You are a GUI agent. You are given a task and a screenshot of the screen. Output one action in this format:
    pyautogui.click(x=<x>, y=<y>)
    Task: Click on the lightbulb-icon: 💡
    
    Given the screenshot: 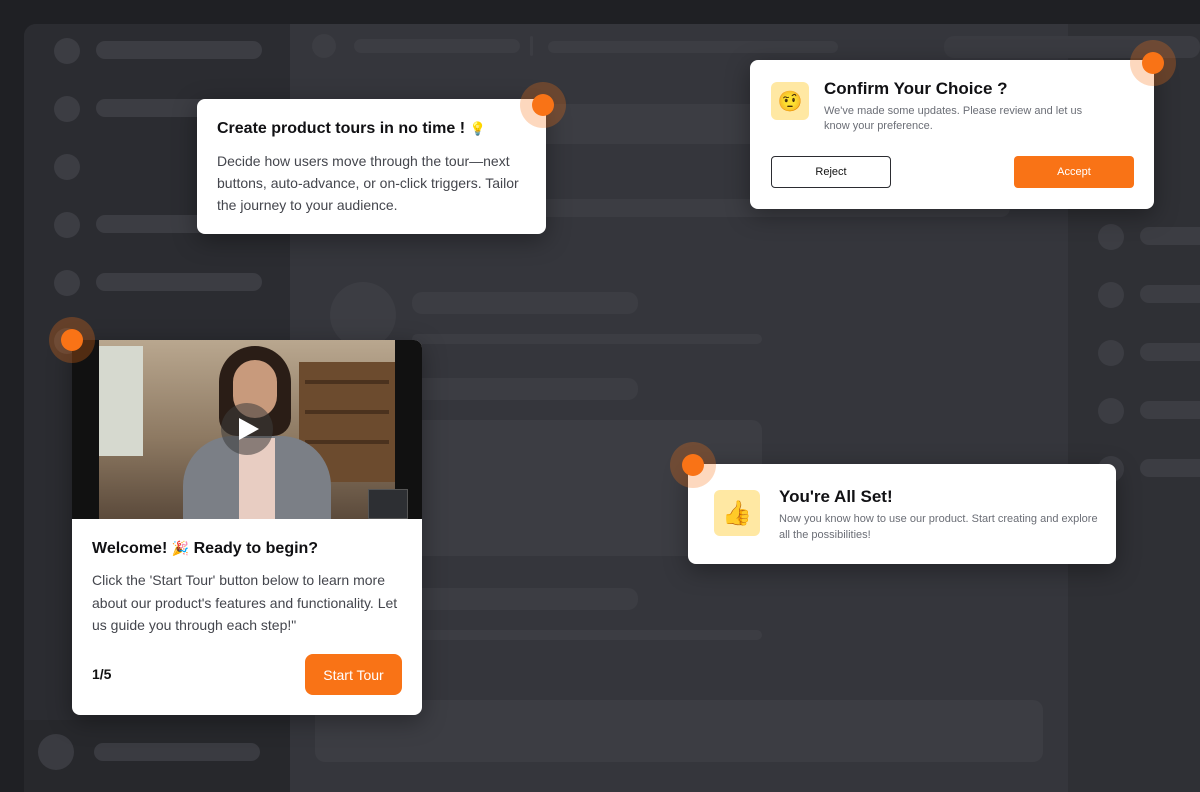 What is the action you would take?
    pyautogui.click(x=477, y=128)
    